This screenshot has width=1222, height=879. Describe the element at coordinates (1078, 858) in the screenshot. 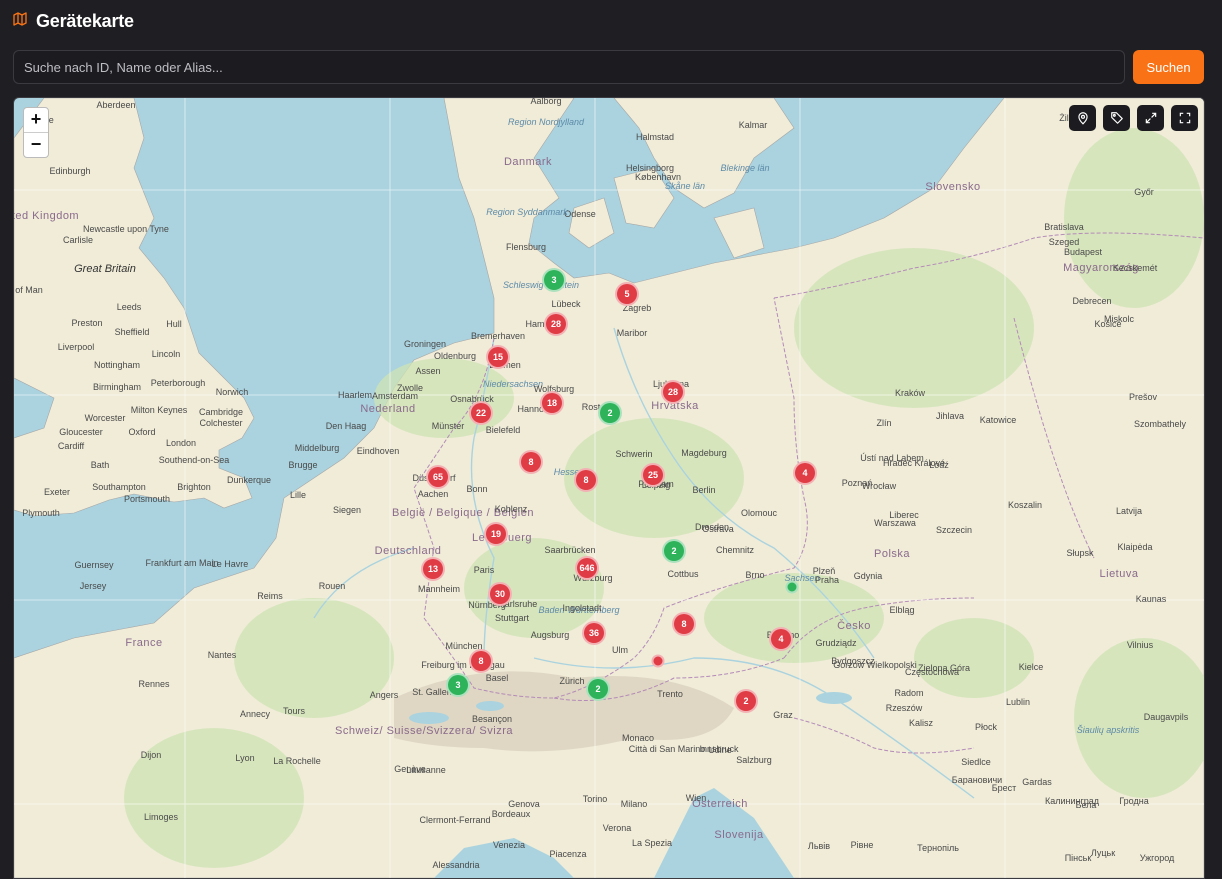

I see `map-label: Пінськ` at that location.